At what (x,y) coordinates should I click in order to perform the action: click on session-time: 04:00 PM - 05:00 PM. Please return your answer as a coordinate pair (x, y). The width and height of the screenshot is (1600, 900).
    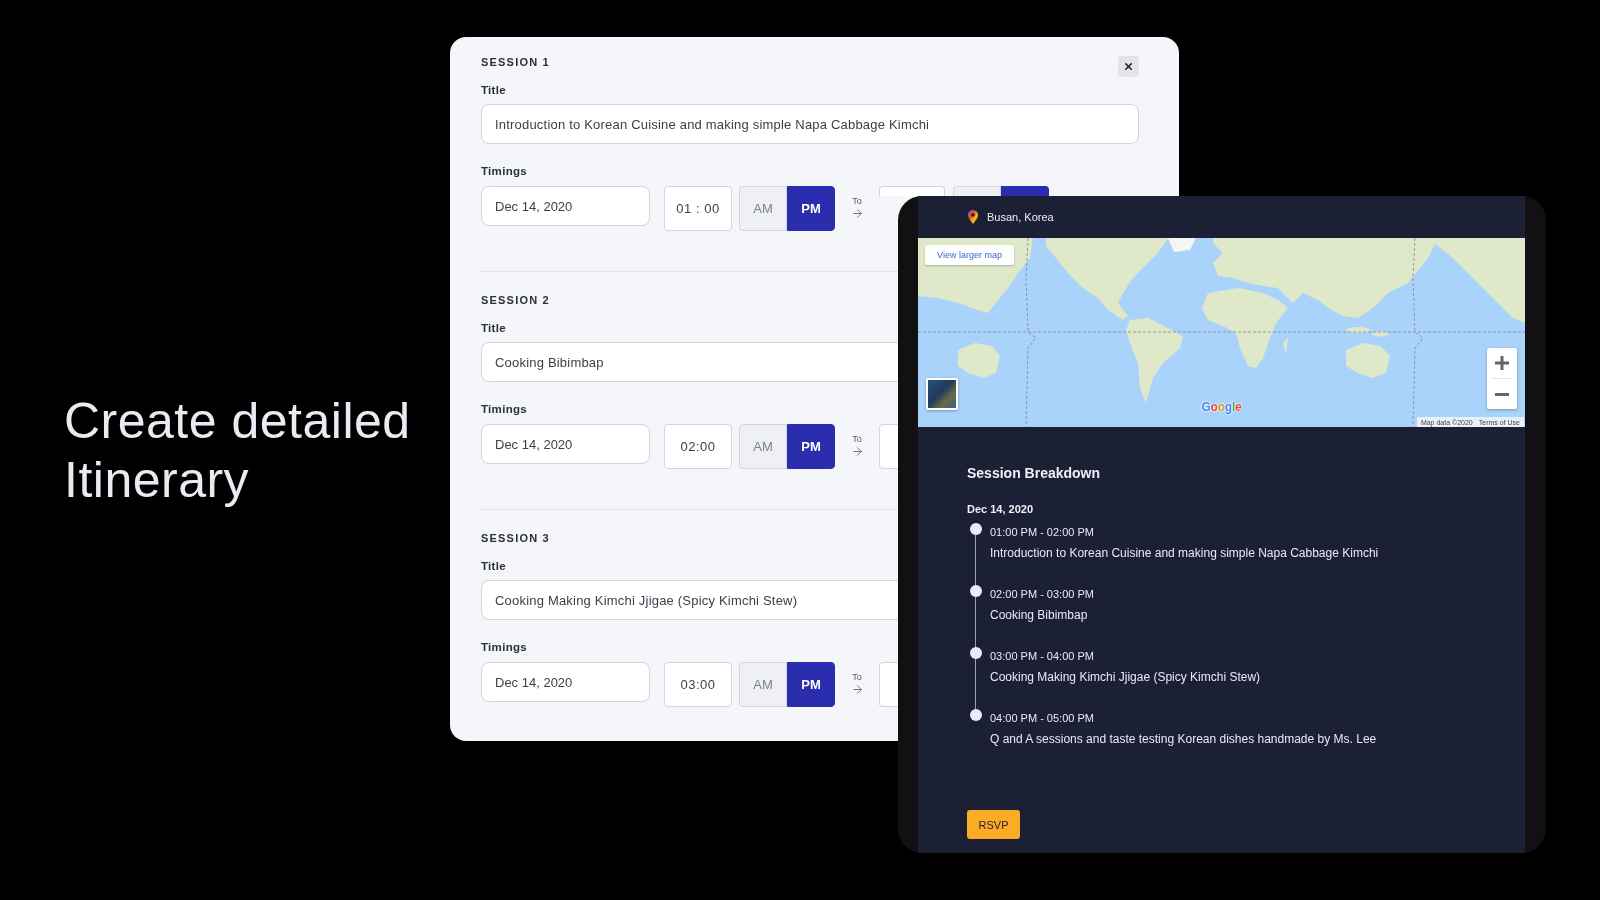
    Looking at the image, I should click on (1042, 718).